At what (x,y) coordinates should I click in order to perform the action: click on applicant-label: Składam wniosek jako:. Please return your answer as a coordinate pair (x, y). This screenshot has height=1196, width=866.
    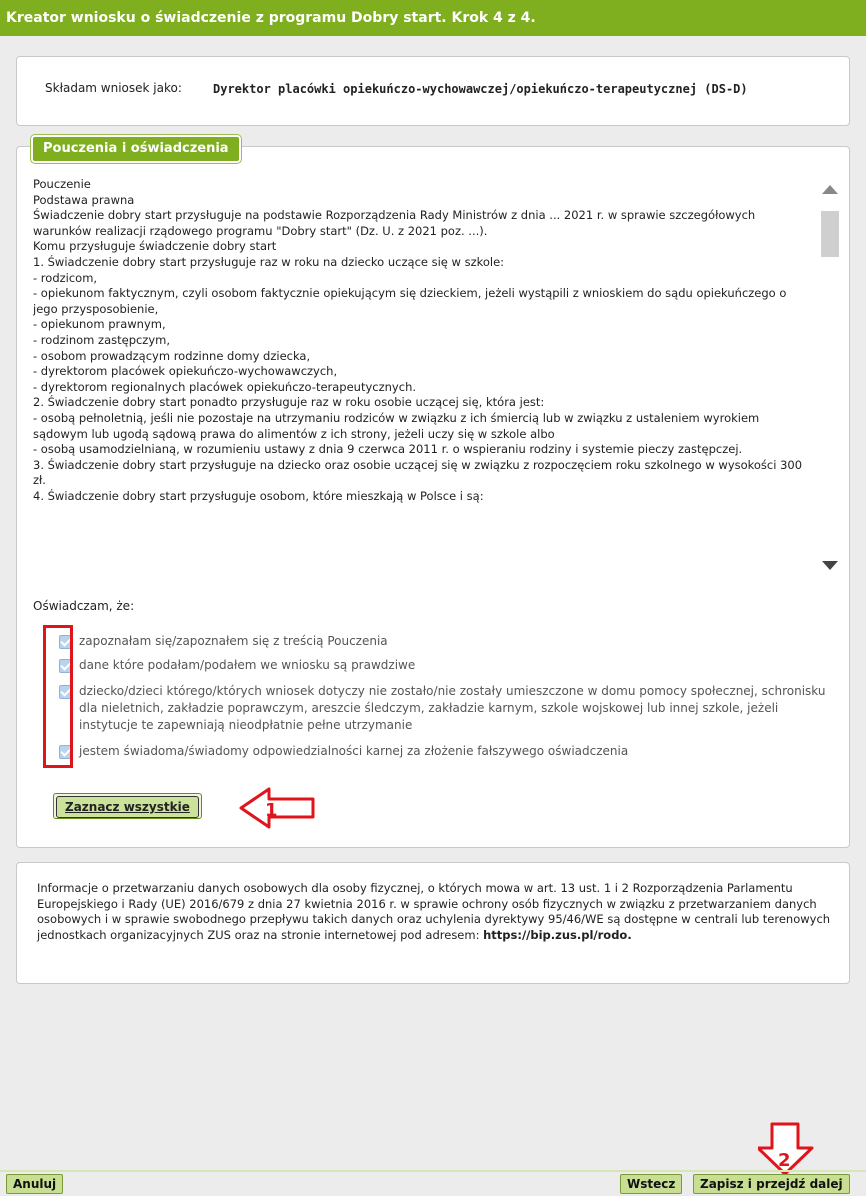
    Looking at the image, I should click on (113, 88).